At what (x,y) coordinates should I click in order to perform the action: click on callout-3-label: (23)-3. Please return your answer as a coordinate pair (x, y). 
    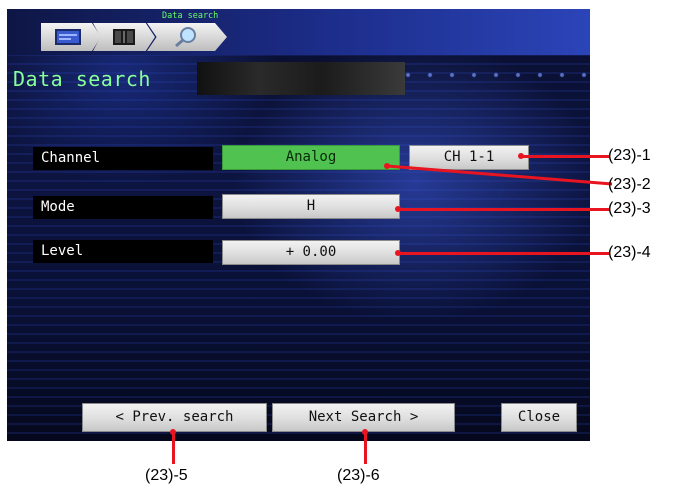
    Looking at the image, I should click on (629, 208).